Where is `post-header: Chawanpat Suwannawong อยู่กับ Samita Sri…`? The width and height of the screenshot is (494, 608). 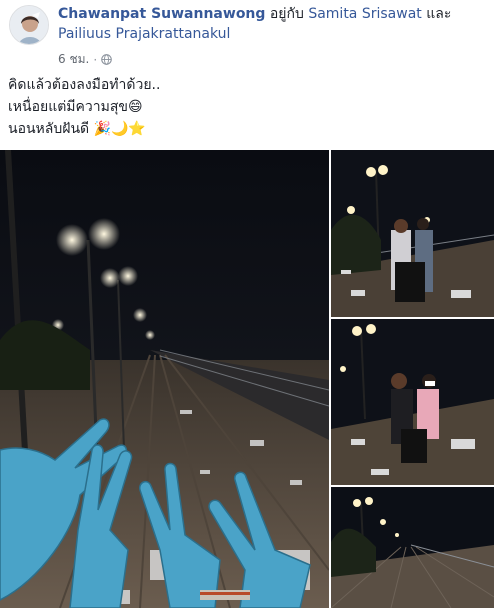
post-header: Chawanpat Suwannawong อยู่กับ Samita Sri… is located at coordinates (247, 33).